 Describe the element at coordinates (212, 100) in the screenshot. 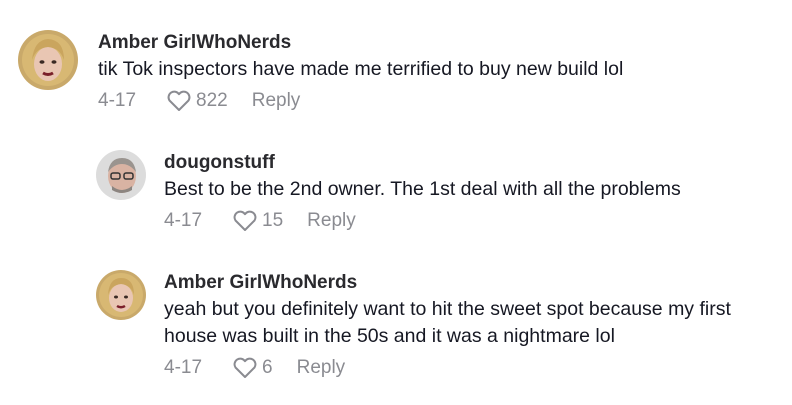

I see `like-count: 822` at that location.